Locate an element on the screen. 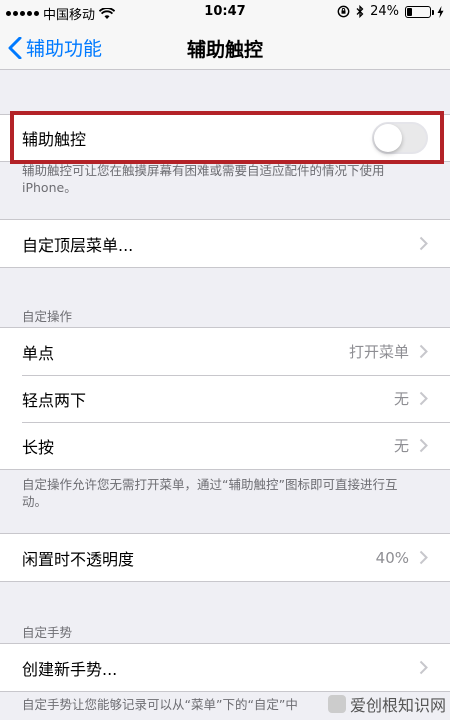 Image resolution: width=450 pixels, height=720 pixels. assistive-touch-toggle is located at coordinates (400, 138).